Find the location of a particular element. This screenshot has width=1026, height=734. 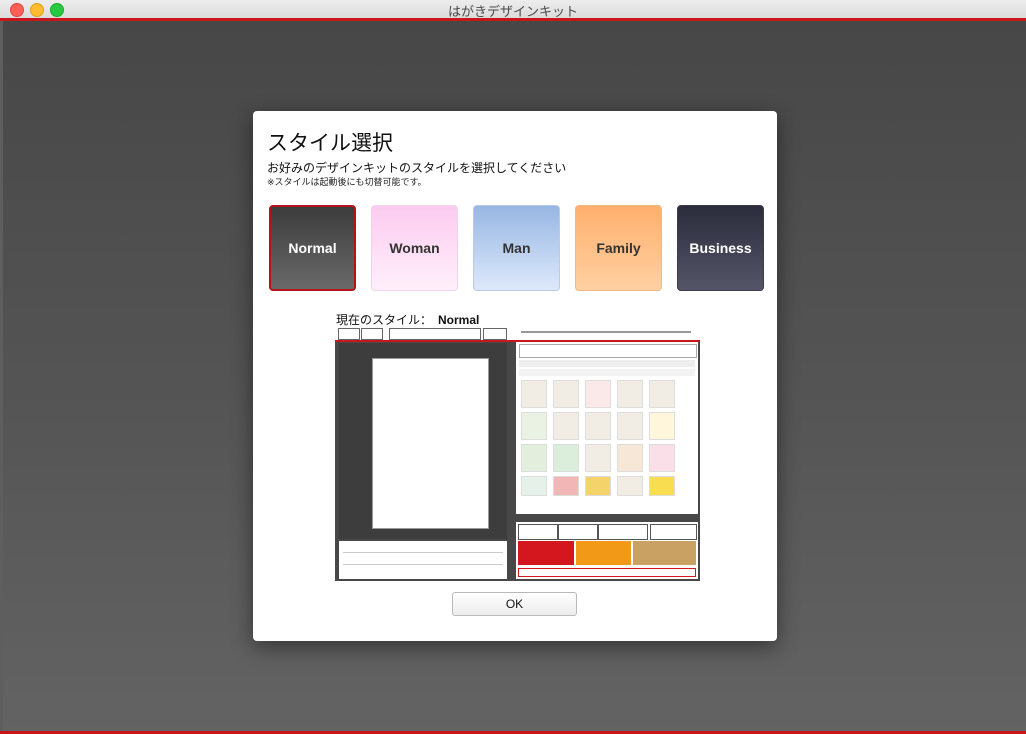

preview-toolbar is located at coordinates (423, 560).